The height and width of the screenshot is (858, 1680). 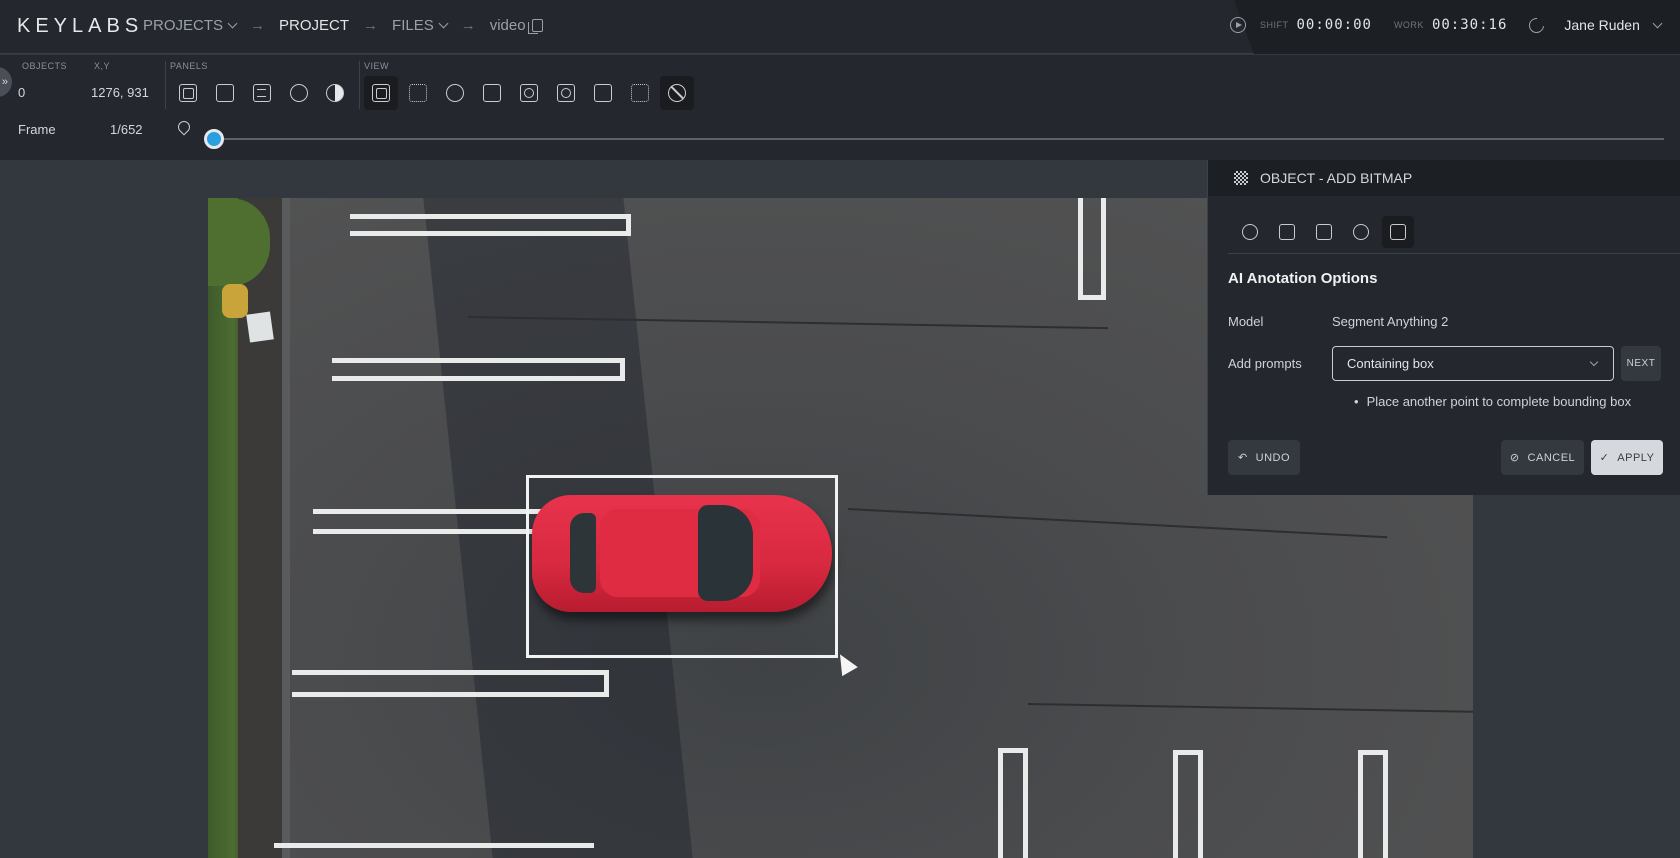 I want to click on tab-brush-add, so click(x=1287, y=232).